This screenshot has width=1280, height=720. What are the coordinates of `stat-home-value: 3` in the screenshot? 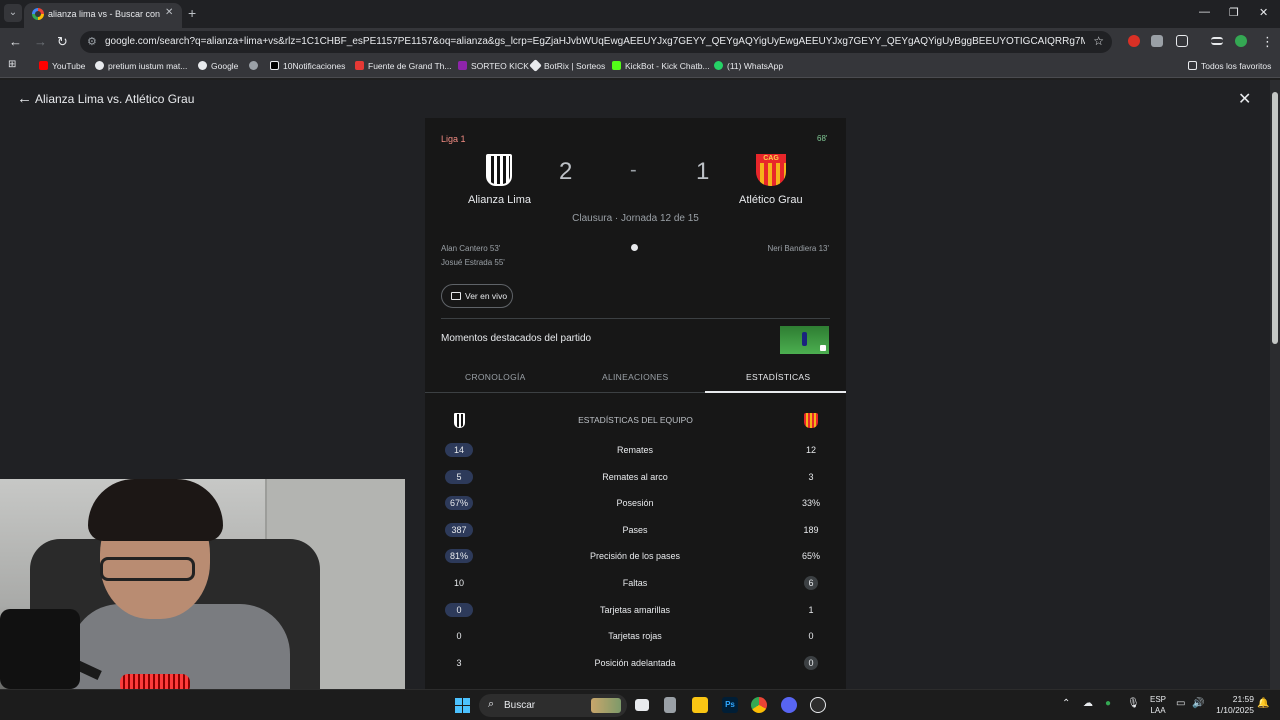 It's located at (459, 662).